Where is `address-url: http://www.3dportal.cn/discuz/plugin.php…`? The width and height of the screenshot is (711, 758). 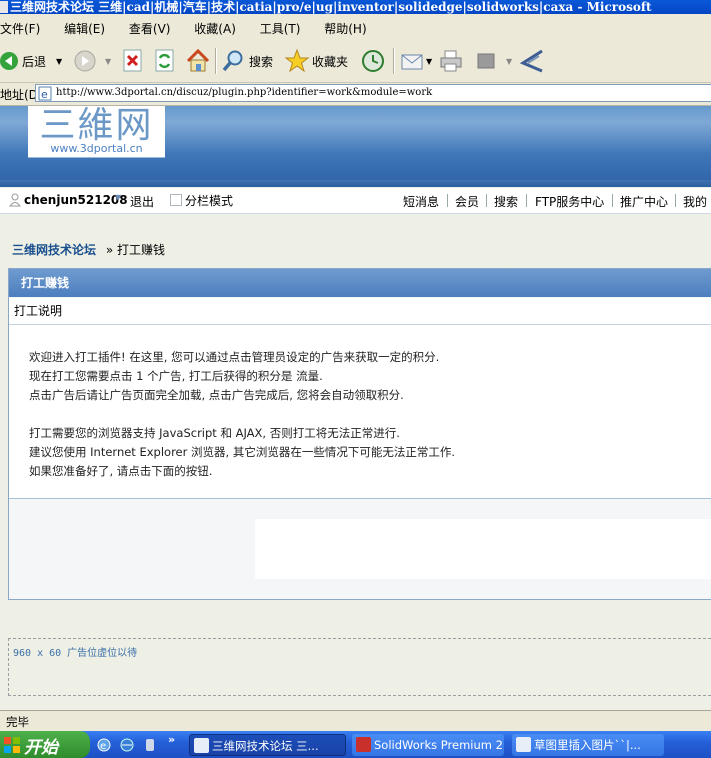
address-url: http://www.3dportal.cn/discuz/plugin.php… is located at coordinates (244, 92).